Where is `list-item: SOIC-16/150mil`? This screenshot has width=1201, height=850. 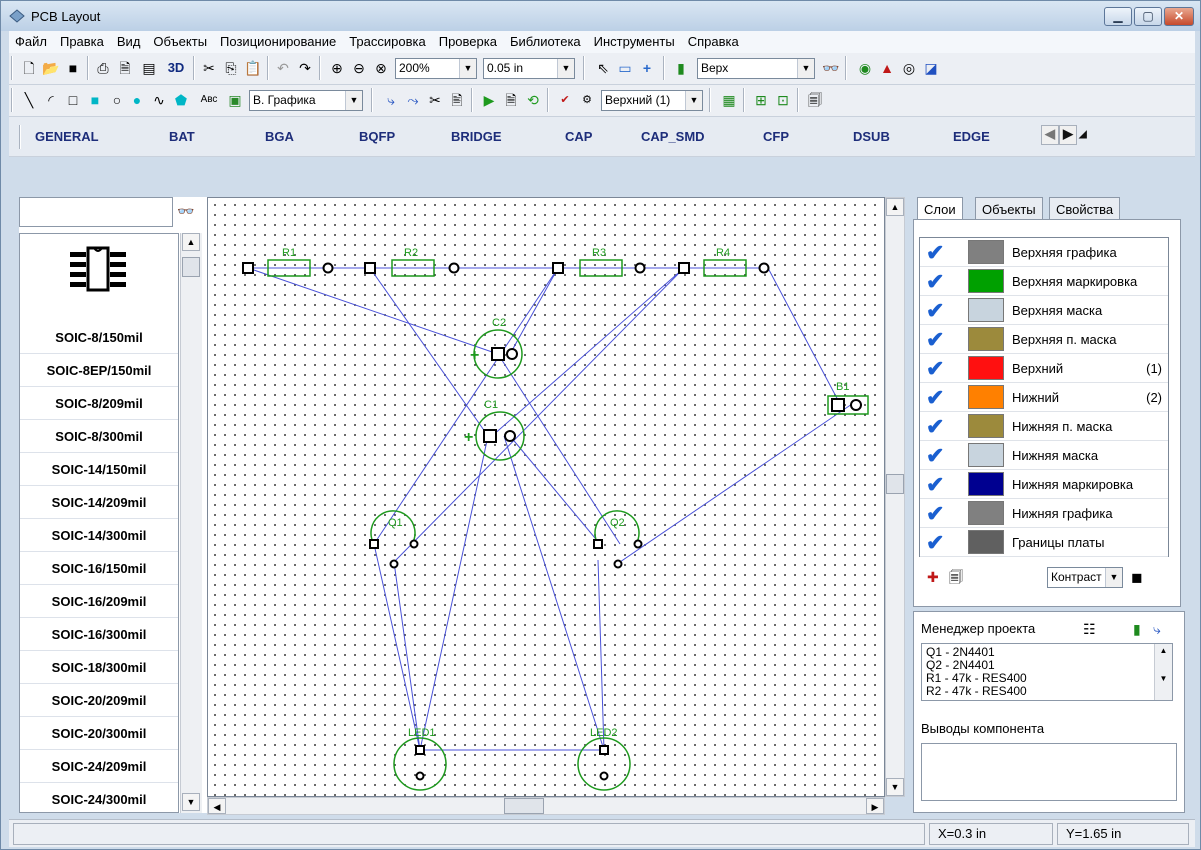
list-item: SOIC-16/150mil is located at coordinates (99, 569).